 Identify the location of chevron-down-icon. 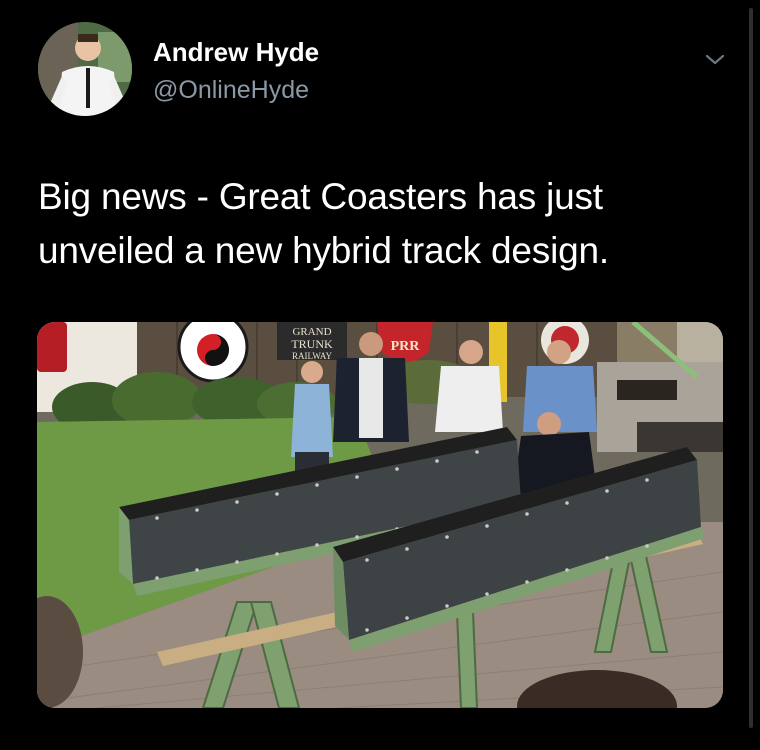
(715, 59).